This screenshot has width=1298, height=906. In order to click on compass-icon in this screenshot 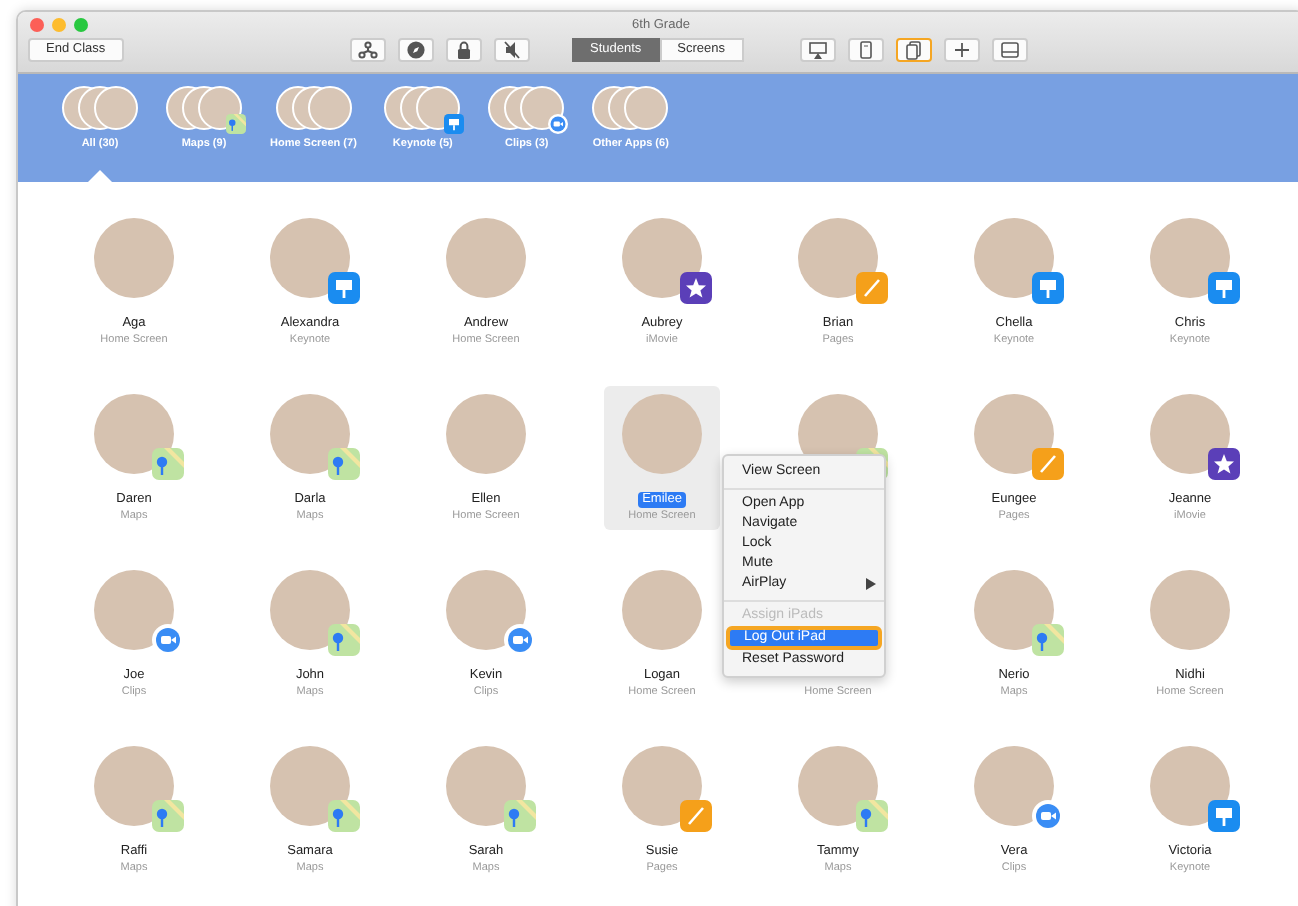, I will do `click(416, 50)`.